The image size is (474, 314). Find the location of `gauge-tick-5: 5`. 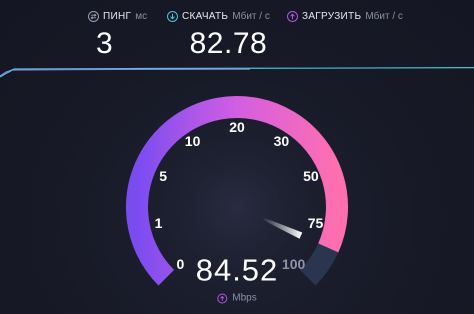

gauge-tick-5: 5 is located at coordinates (163, 176).